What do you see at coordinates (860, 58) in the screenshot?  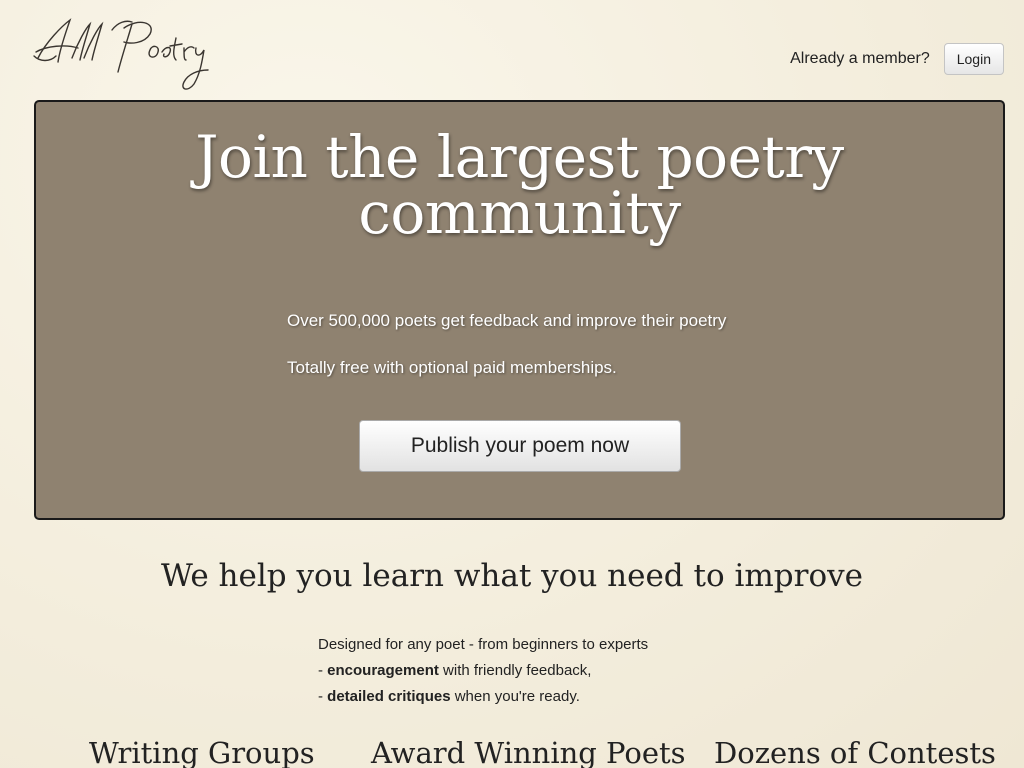 I see `member-prompt: Already a member?` at bounding box center [860, 58].